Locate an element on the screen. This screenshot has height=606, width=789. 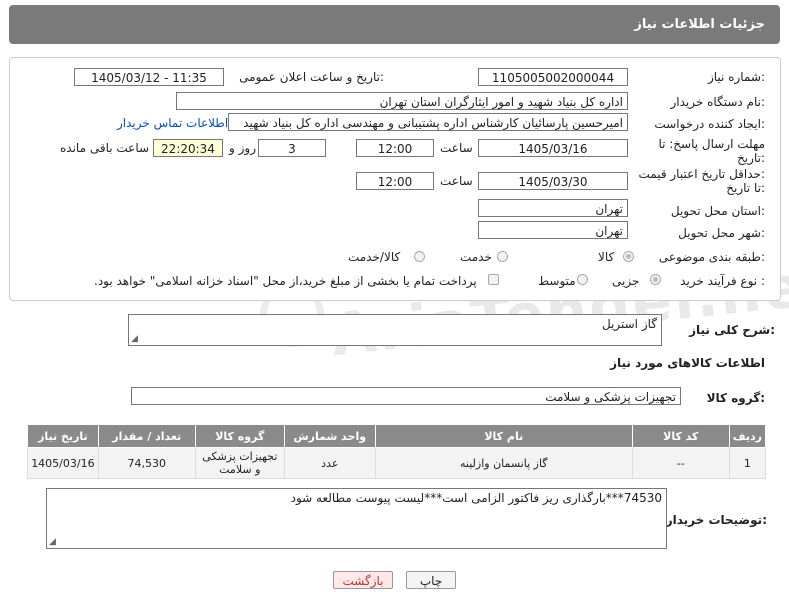
remaining-label: ساعت باقی مانده is located at coordinates (105, 148).